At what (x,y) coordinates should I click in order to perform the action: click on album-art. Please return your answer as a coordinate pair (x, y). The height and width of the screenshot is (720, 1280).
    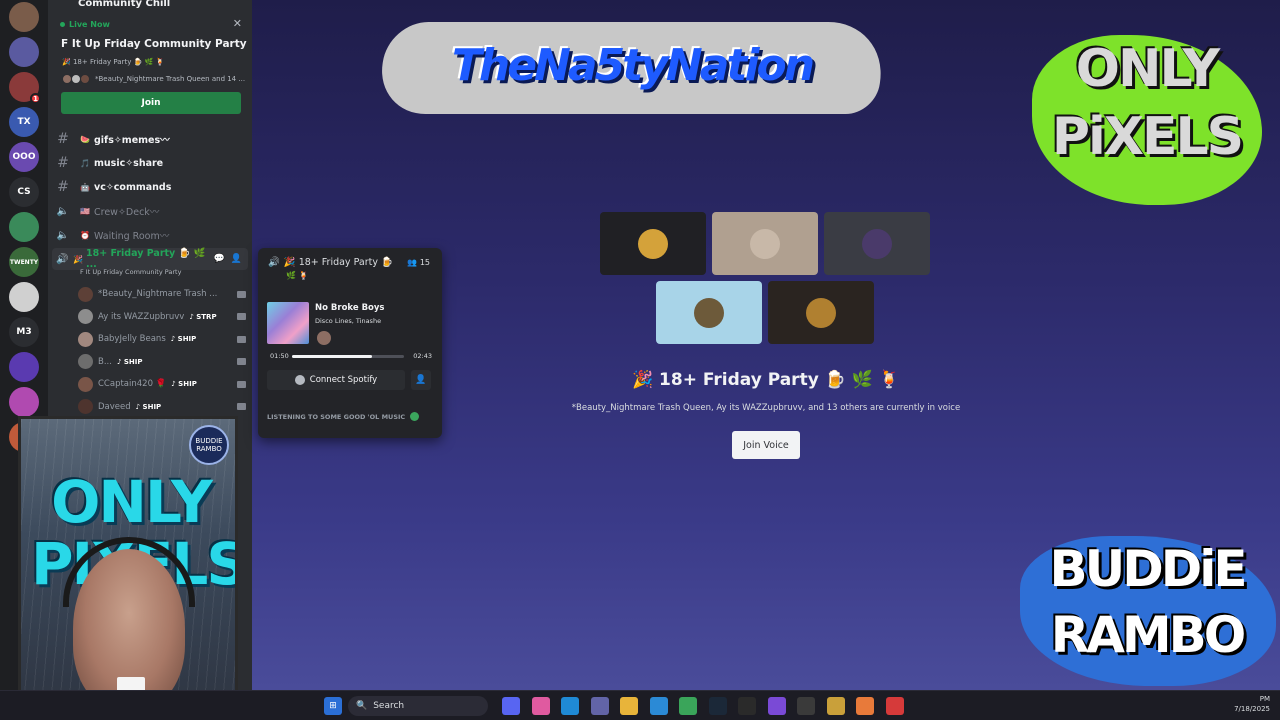
    Looking at the image, I should click on (288, 323).